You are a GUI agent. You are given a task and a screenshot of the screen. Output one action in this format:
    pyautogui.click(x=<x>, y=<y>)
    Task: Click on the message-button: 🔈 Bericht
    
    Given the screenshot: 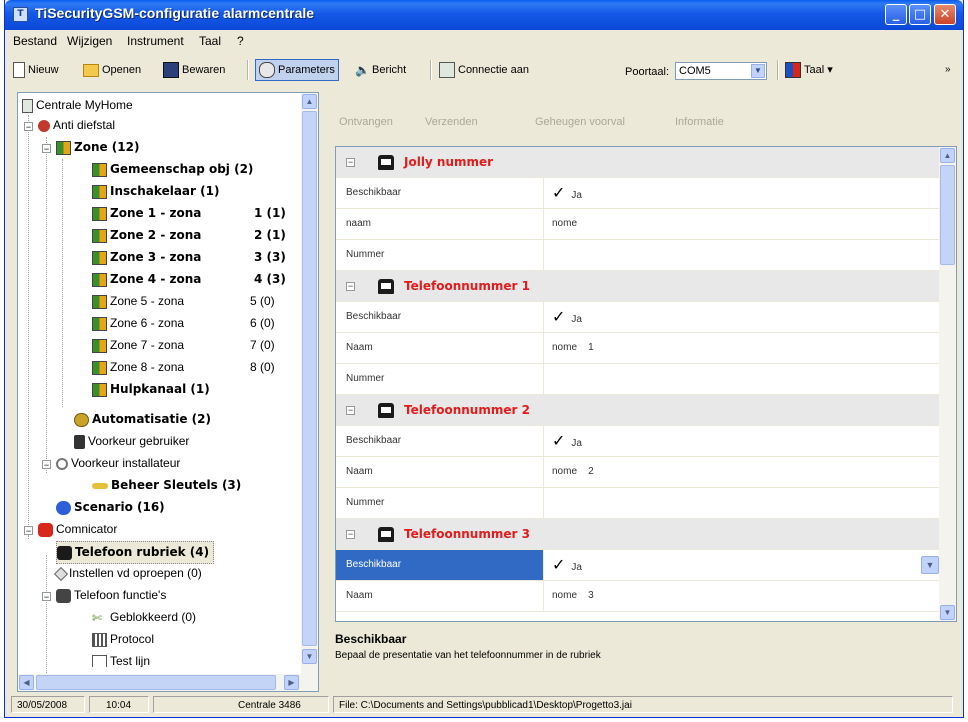 What is the action you would take?
    pyautogui.click(x=380, y=70)
    